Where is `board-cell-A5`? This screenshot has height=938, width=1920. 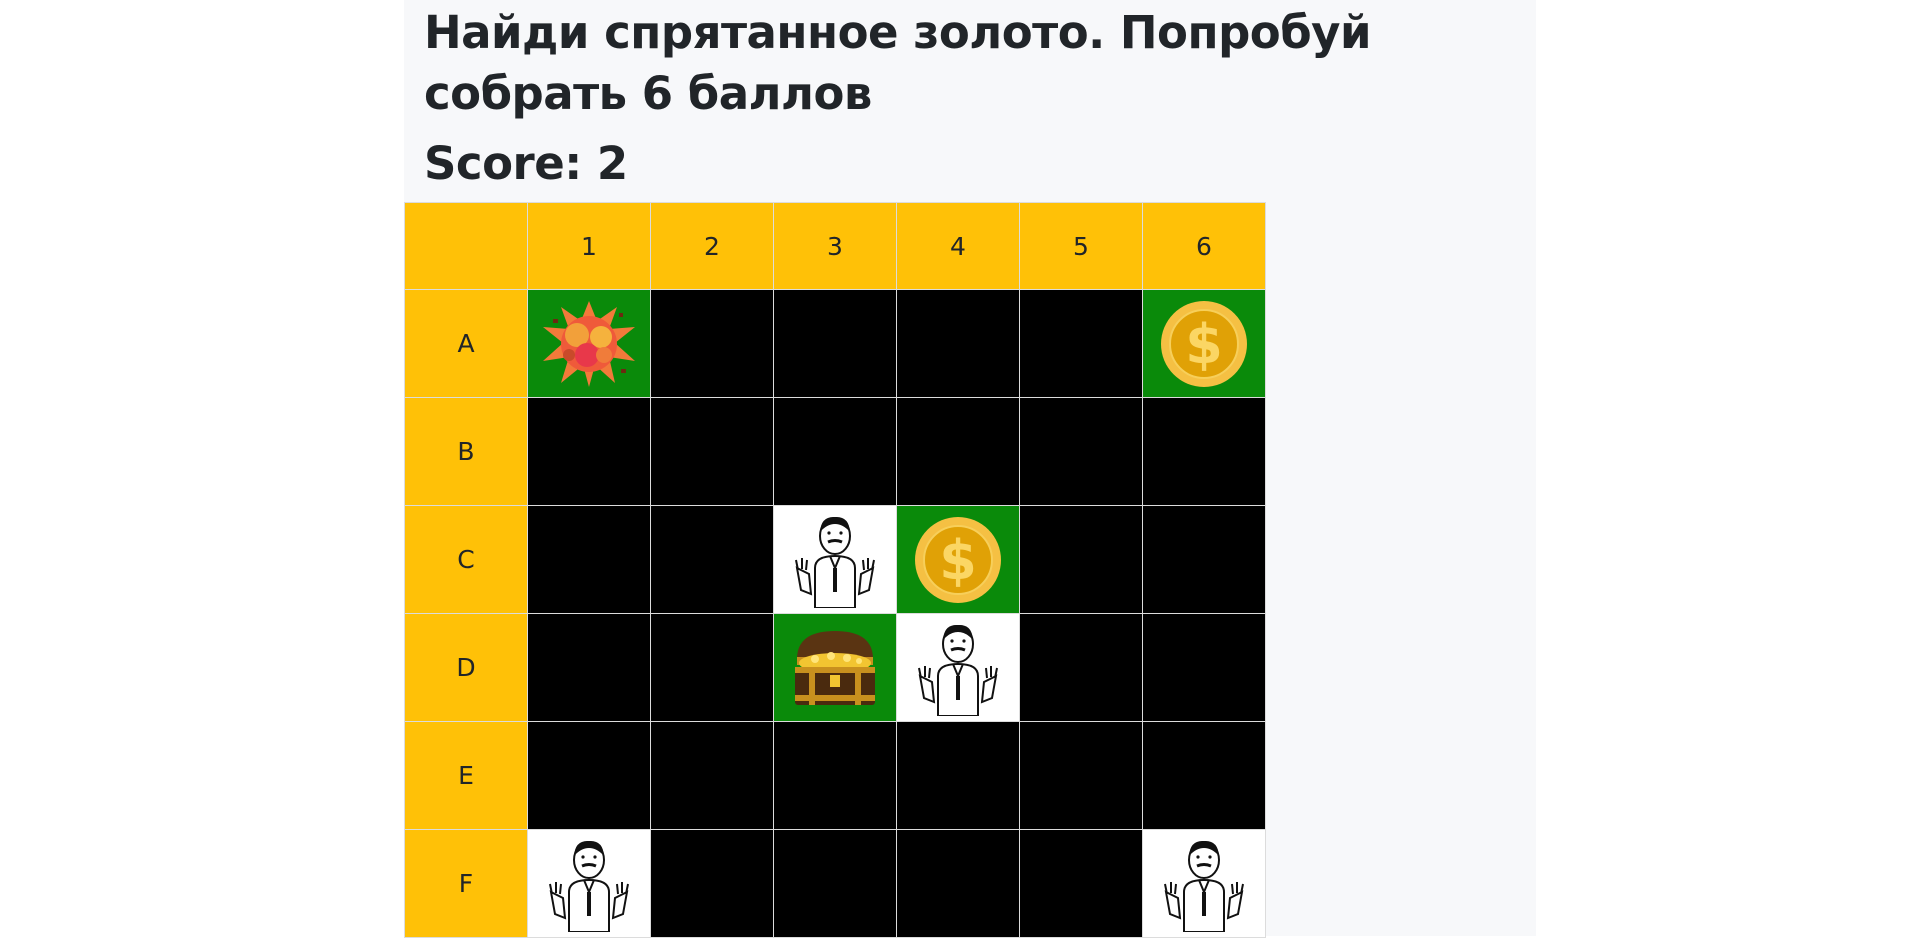 board-cell-A5 is located at coordinates (1081, 343).